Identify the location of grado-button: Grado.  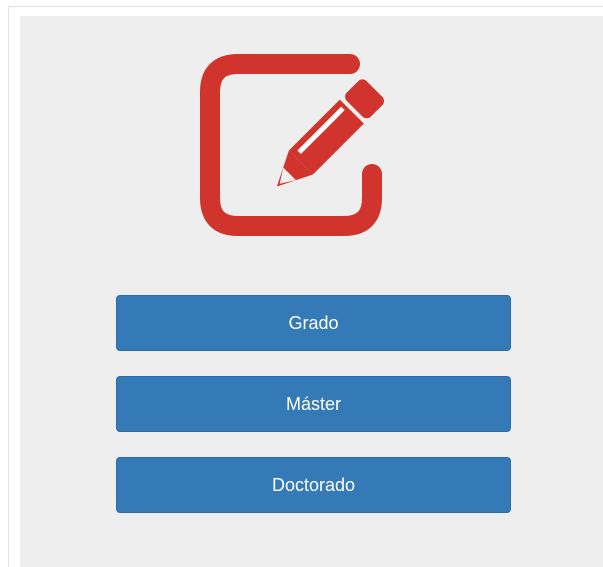
(313, 323).